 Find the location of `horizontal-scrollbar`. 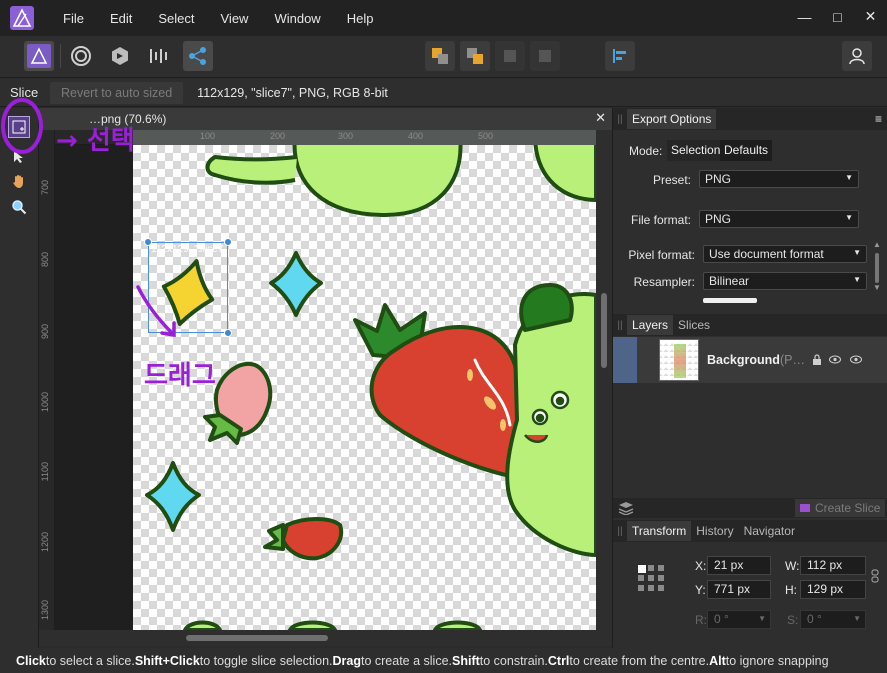

horizontal-scrollbar is located at coordinates (325, 638).